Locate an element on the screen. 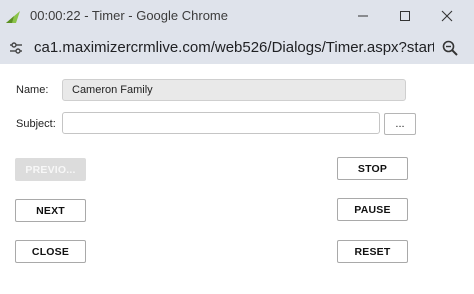  minimize-icon is located at coordinates (363, 16).